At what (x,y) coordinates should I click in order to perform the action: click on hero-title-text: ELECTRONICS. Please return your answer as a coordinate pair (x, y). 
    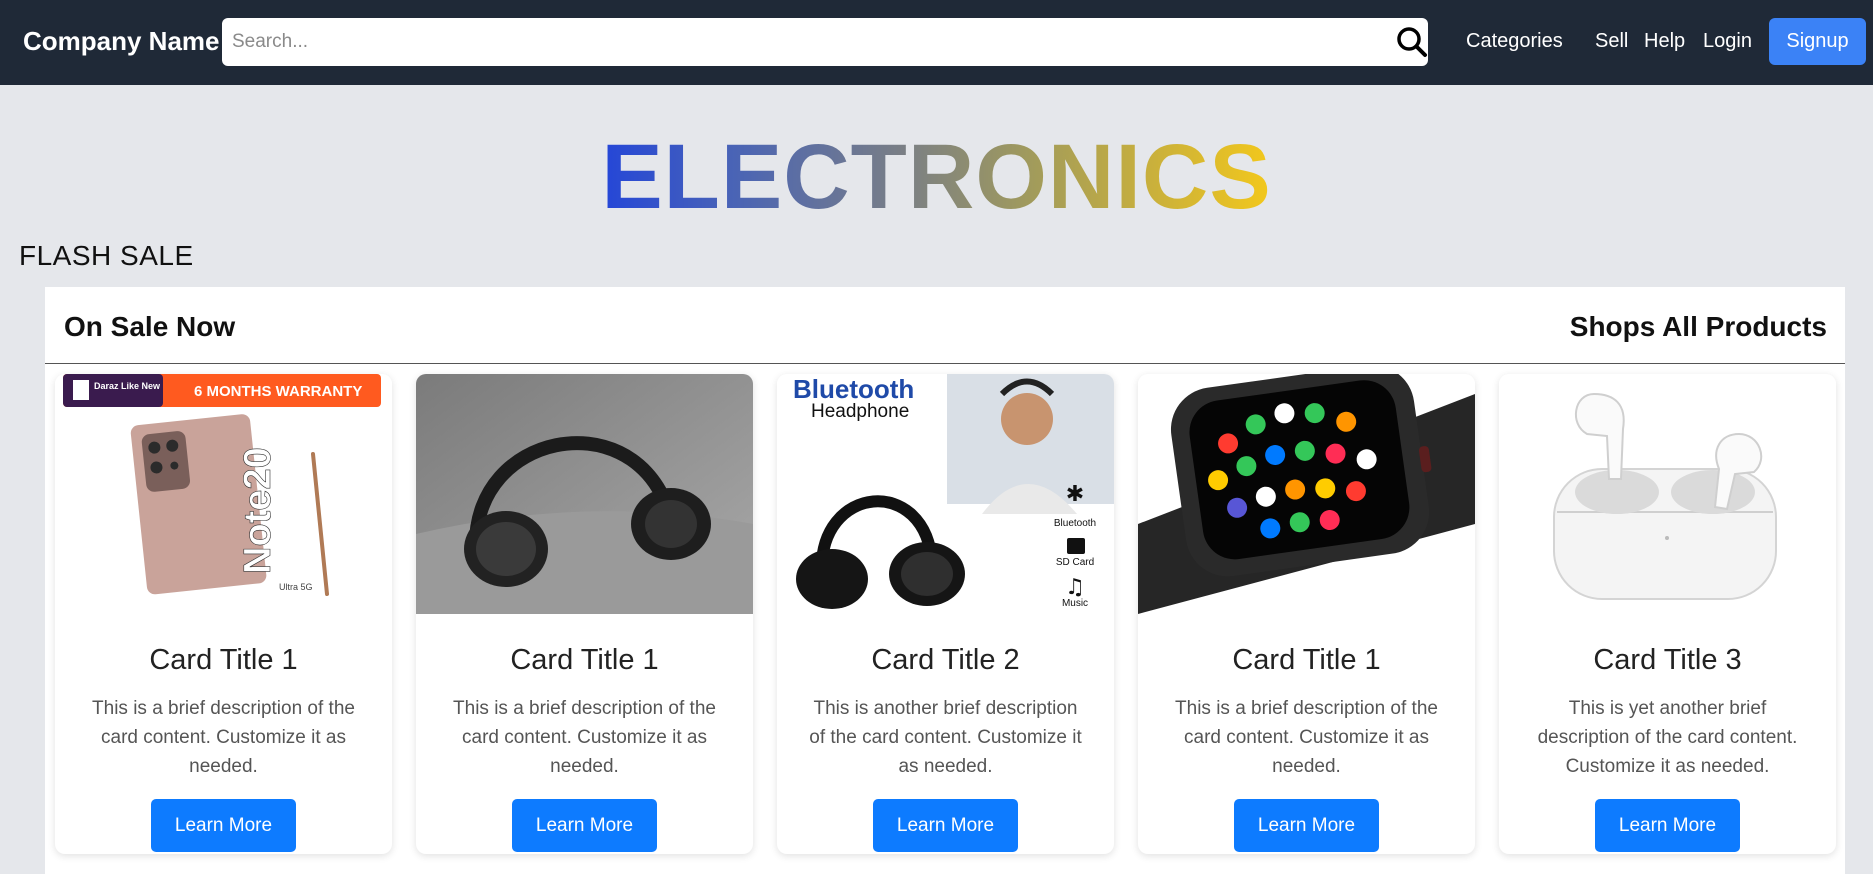
    Looking at the image, I should click on (936, 177).